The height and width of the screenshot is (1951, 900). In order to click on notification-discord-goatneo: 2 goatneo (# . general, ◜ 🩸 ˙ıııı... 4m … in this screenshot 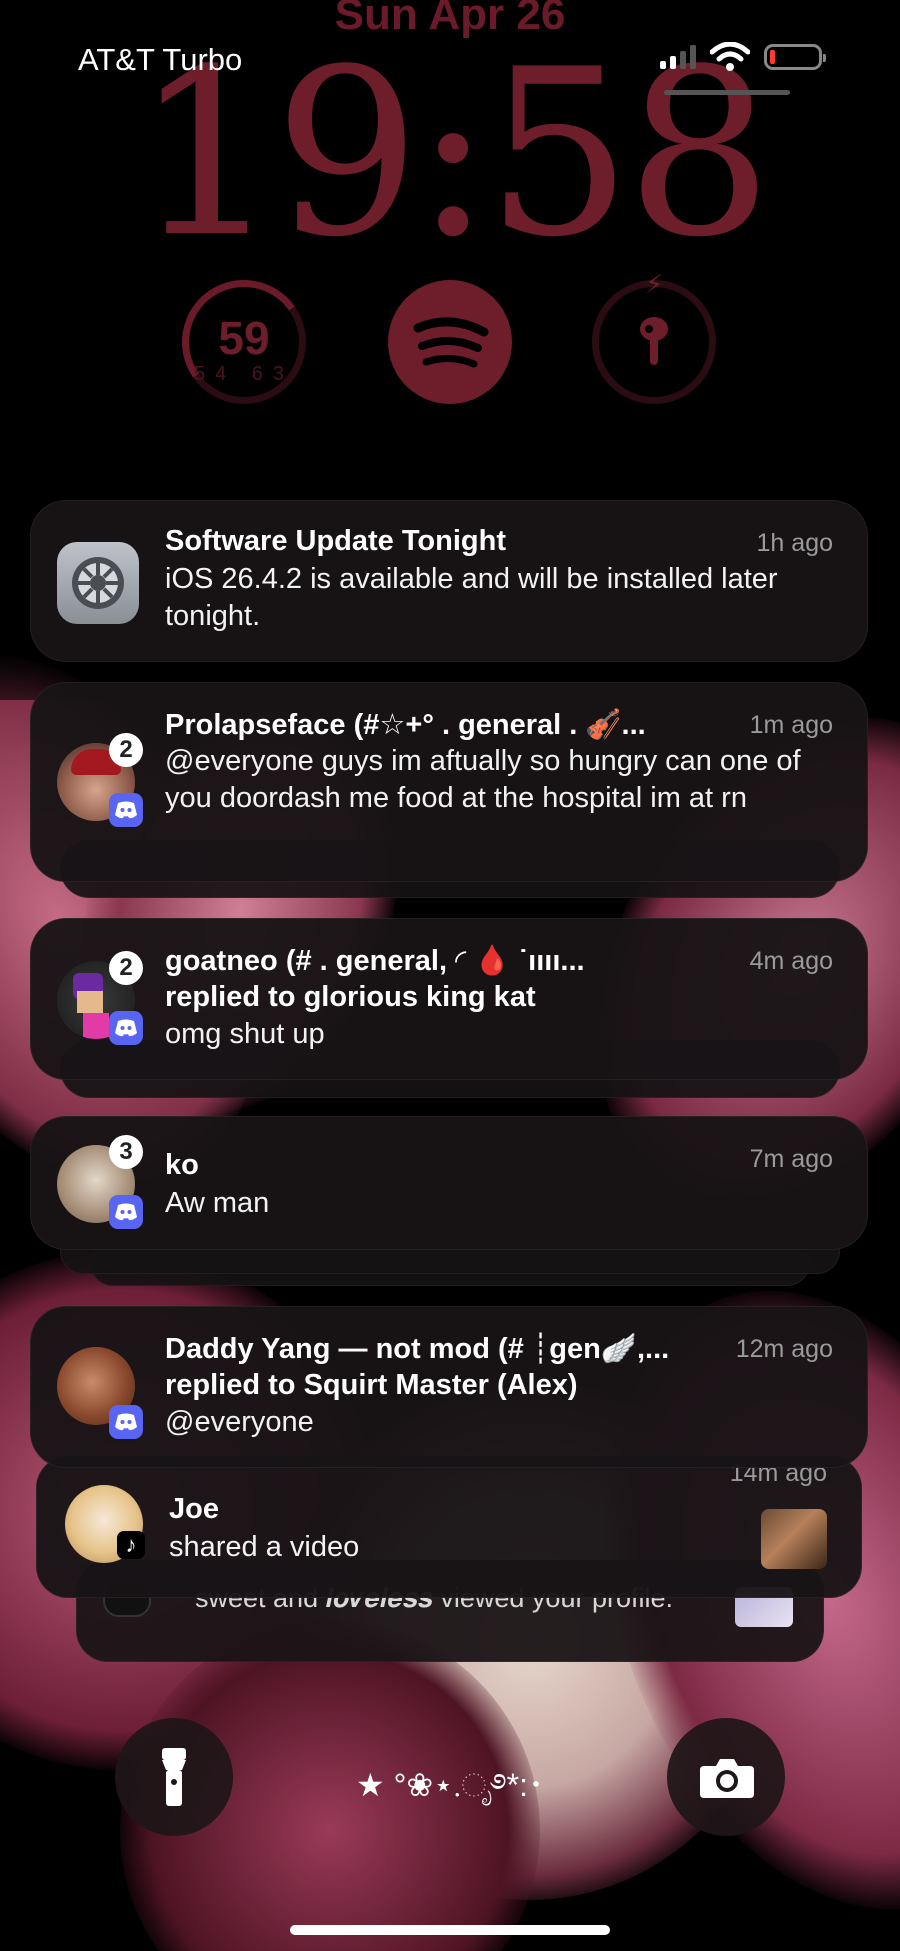, I will do `click(449, 999)`.